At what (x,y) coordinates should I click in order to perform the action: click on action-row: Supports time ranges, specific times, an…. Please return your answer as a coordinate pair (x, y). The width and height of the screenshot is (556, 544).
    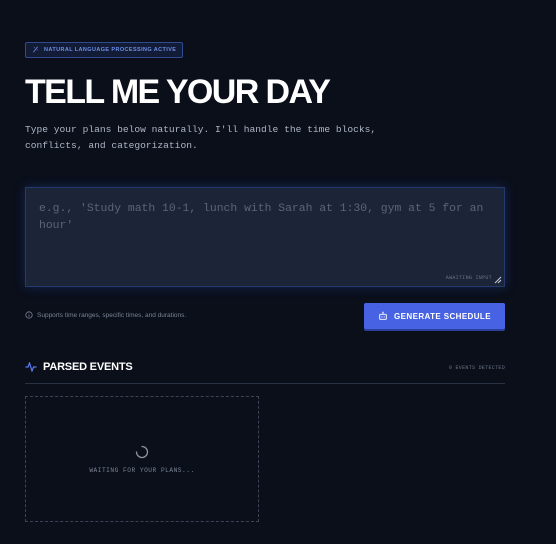
    Looking at the image, I should click on (265, 316).